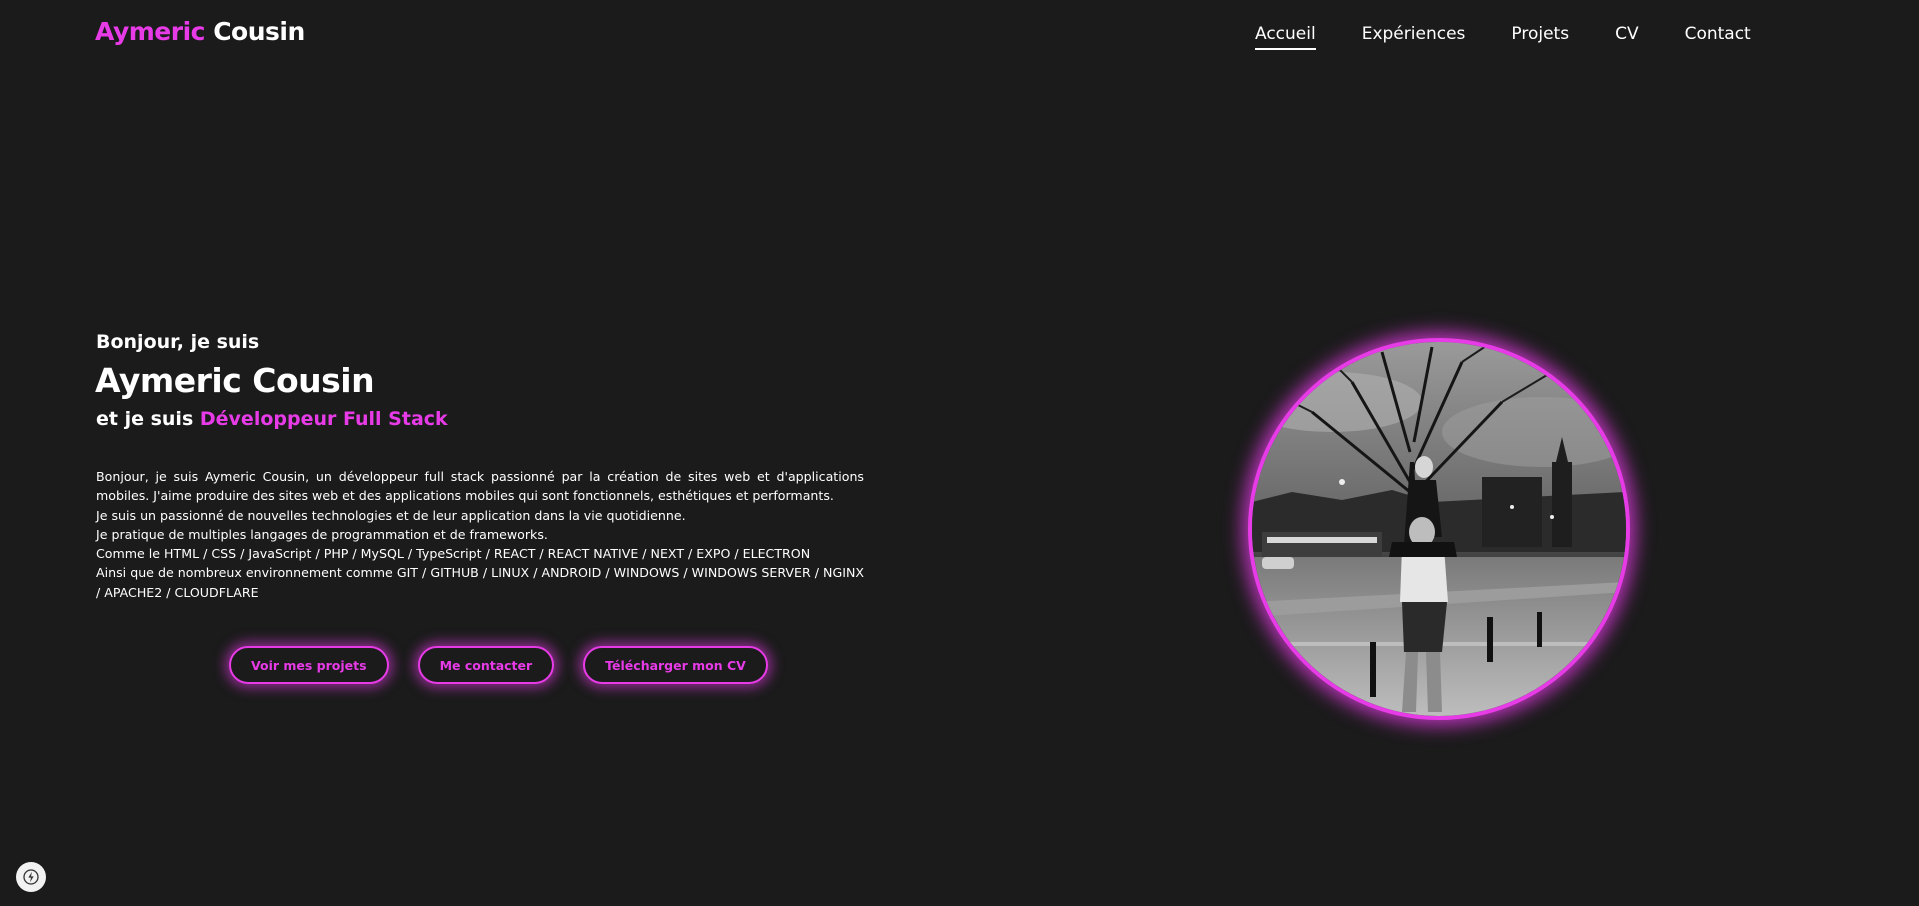 The height and width of the screenshot is (906, 1919). Describe the element at coordinates (1503, 37) in the screenshot. I see `main-nav: Accueil Expériences Projets CV Contact` at that location.